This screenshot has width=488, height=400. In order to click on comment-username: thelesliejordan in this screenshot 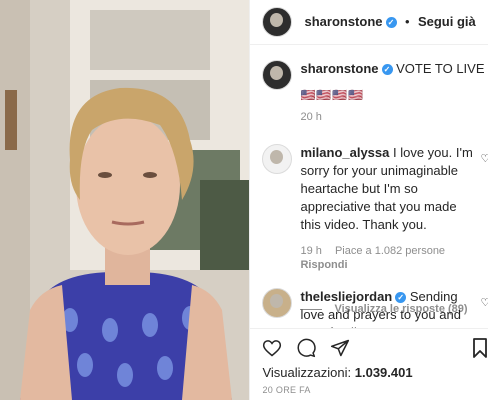, I will do `click(346, 296)`.